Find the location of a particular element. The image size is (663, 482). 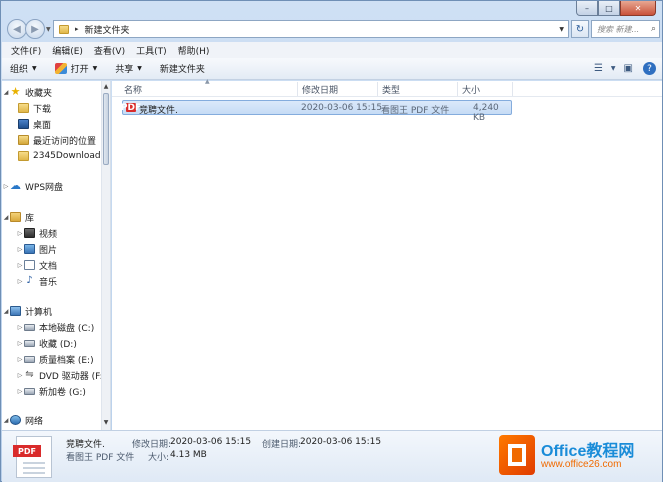

preview-pane-icon: ▣ is located at coordinates (628, 68).